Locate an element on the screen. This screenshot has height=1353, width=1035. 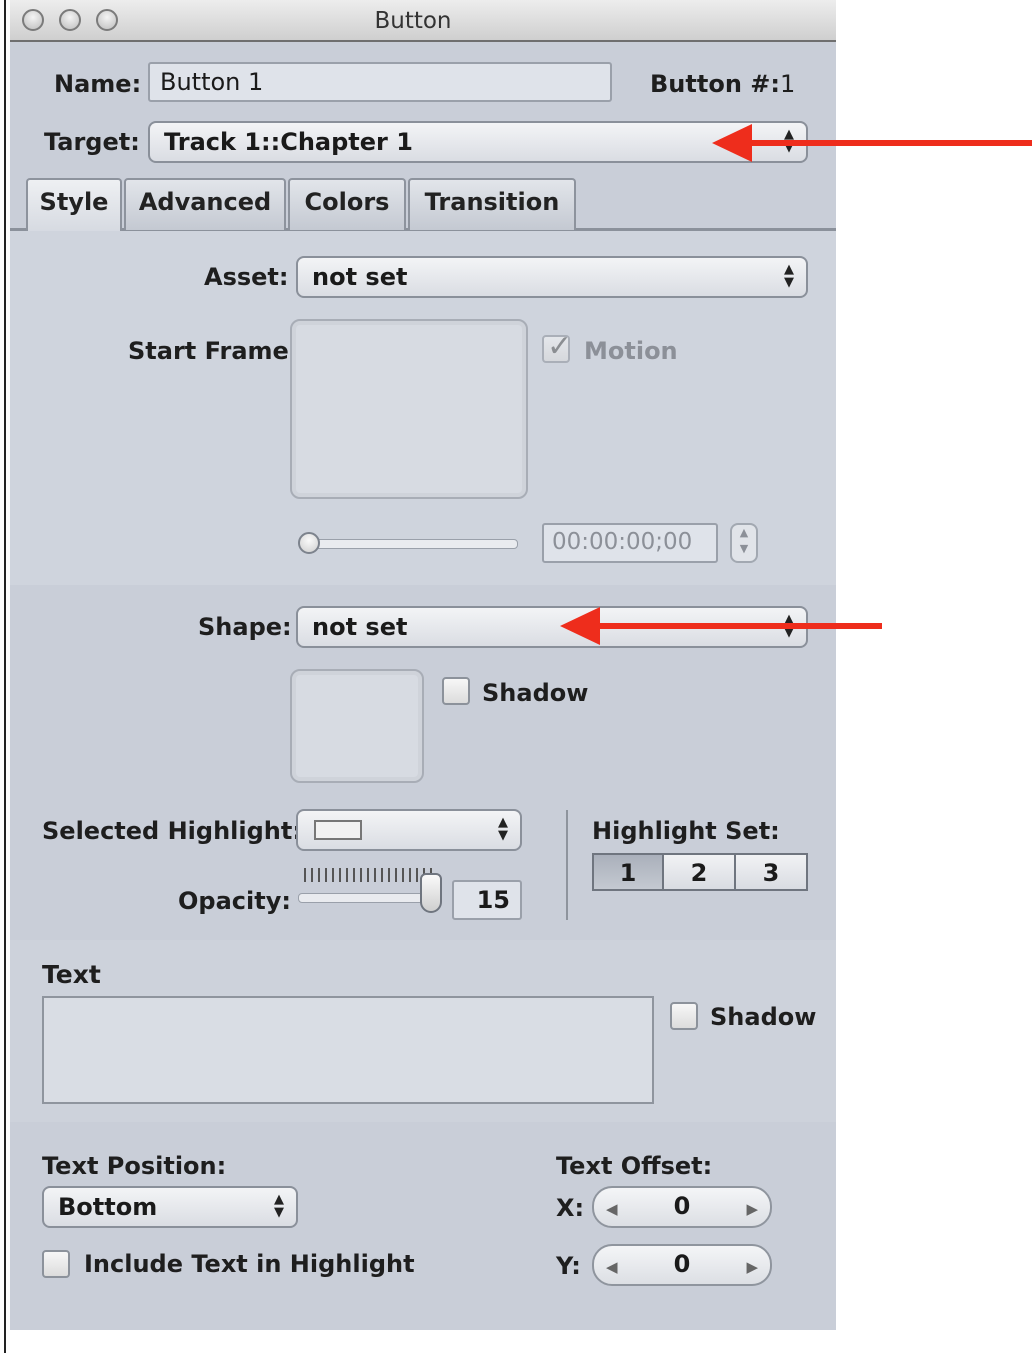
offset-x-stepper: ◀ 0 ▶ is located at coordinates (682, 1207).